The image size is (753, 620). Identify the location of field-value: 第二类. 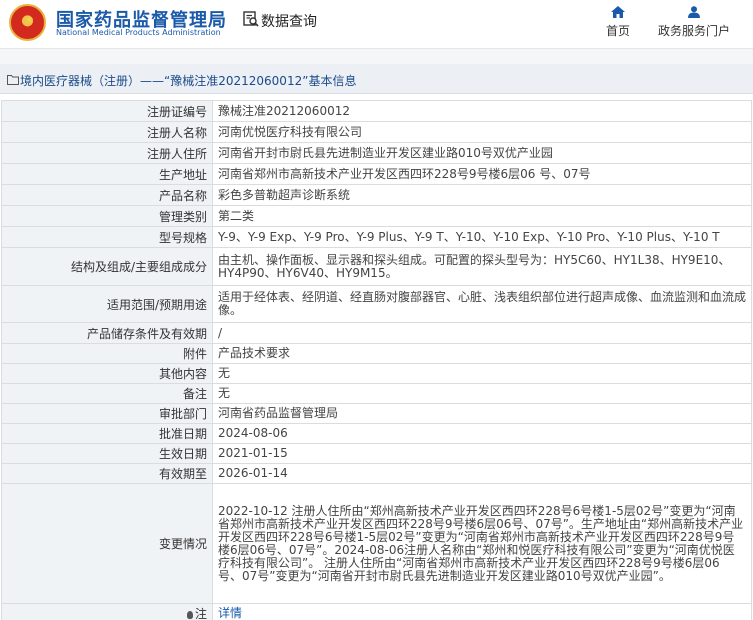
(482, 216).